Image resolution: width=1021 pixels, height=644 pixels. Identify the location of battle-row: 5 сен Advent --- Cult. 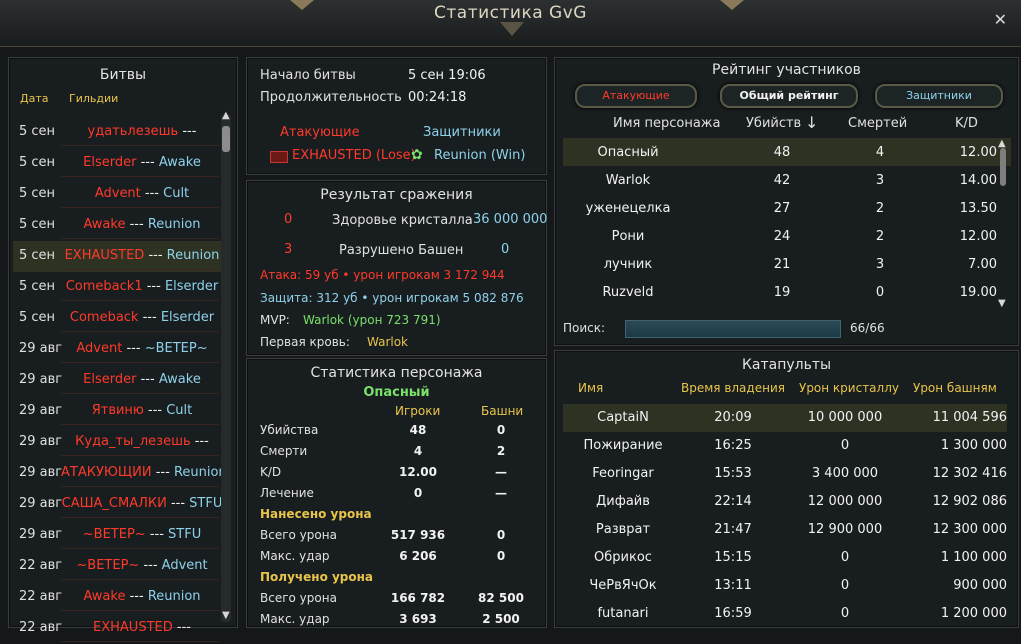
(118, 194).